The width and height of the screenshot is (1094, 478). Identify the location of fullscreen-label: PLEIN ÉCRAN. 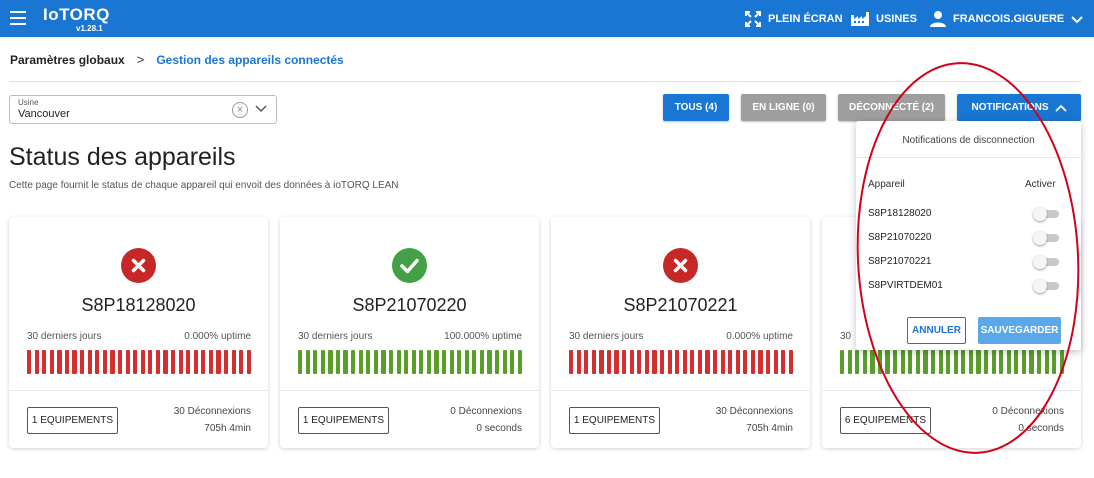
(805, 19).